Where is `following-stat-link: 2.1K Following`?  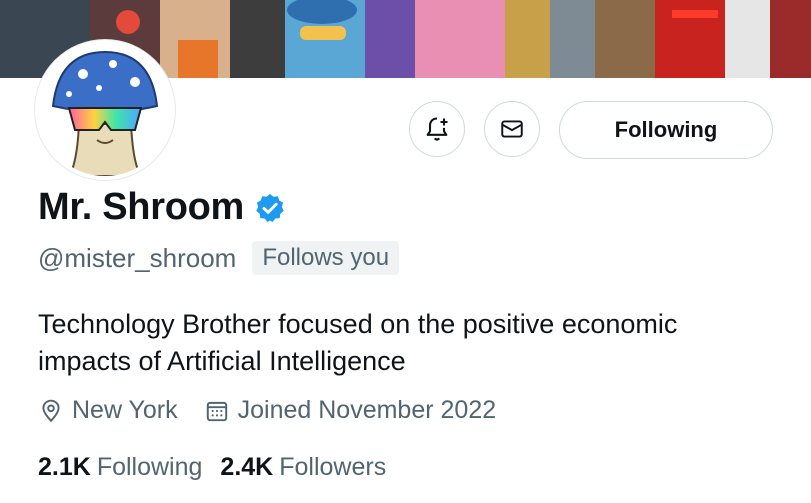 following-stat-link: 2.1K Following is located at coordinates (120, 467).